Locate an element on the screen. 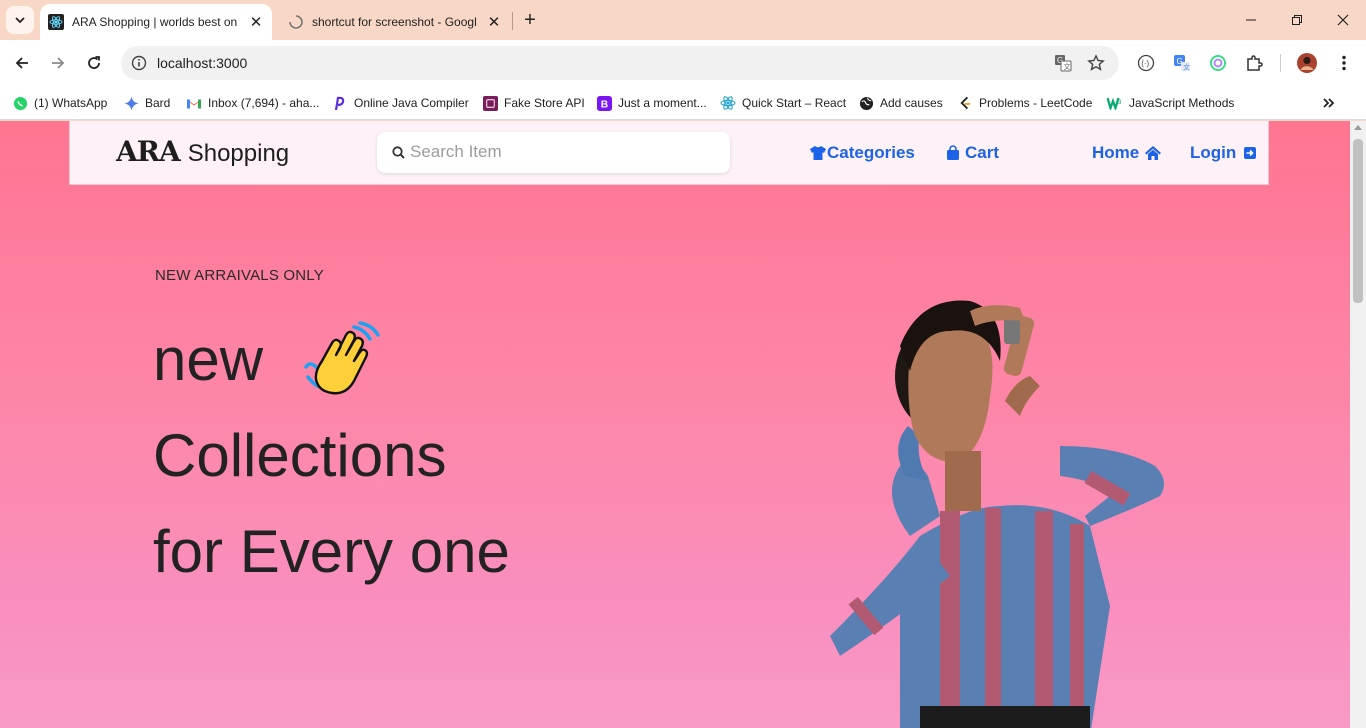  address-bar: localhost:3000 G文 is located at coordinates (620, 63).